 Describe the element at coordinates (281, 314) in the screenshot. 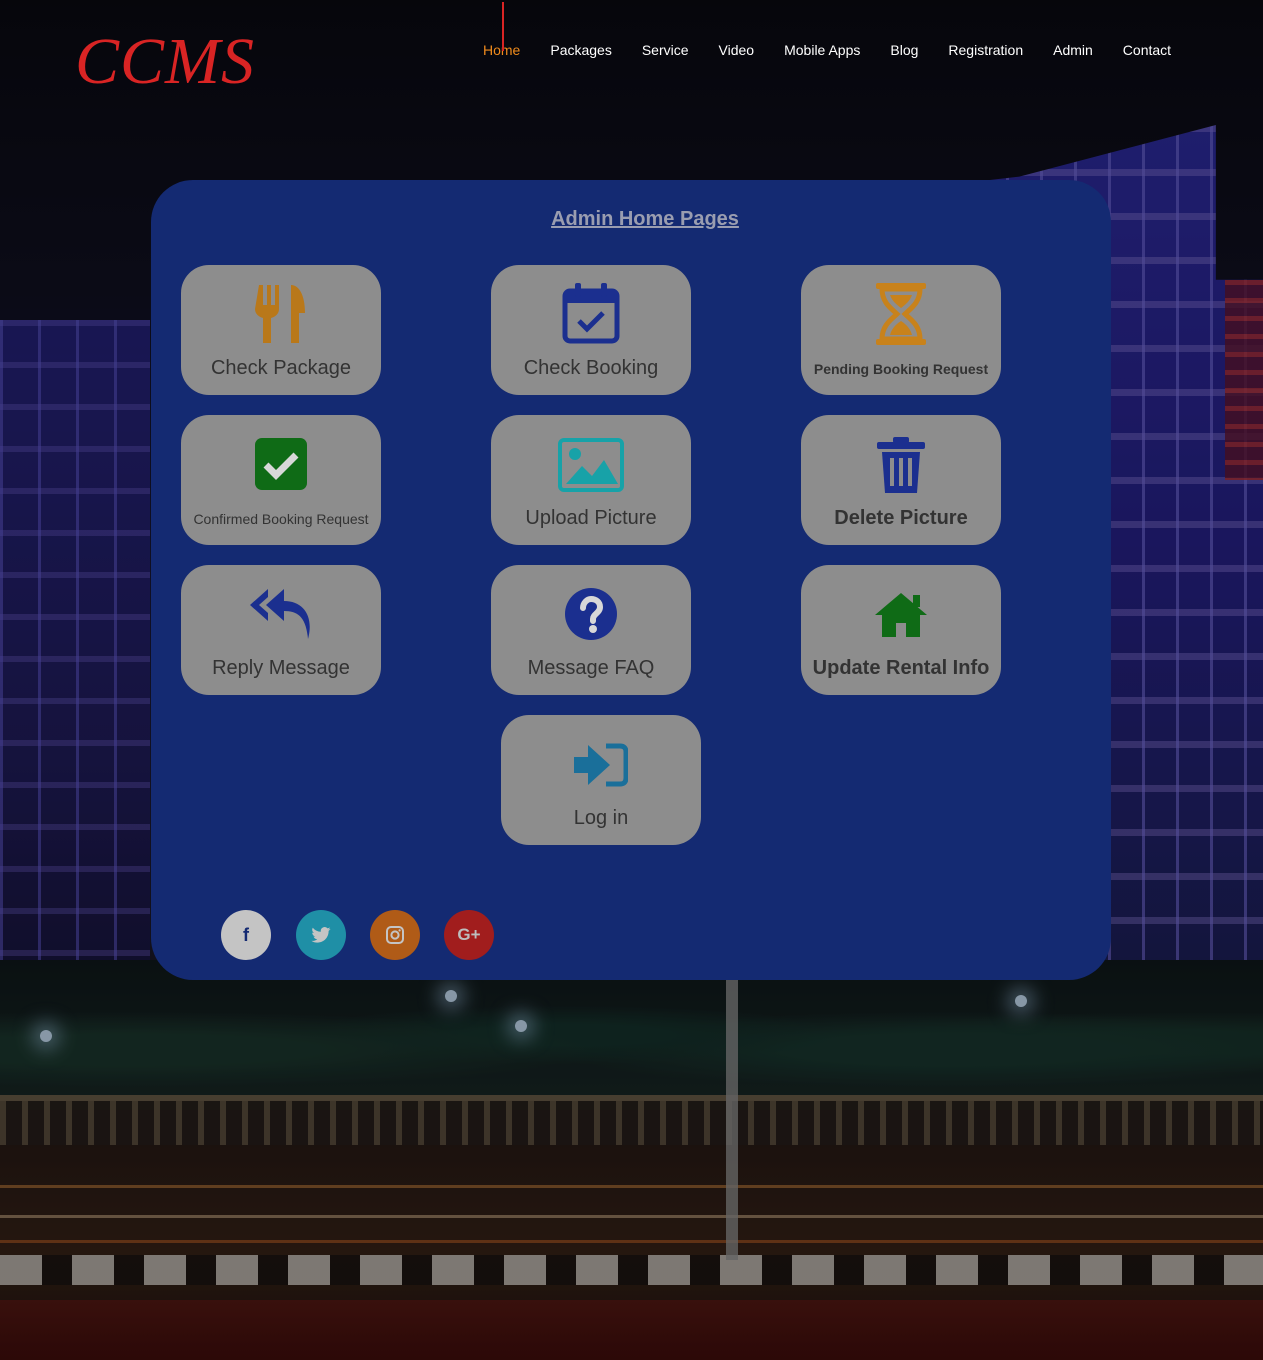

I see `fork-knife-icon` at that location.